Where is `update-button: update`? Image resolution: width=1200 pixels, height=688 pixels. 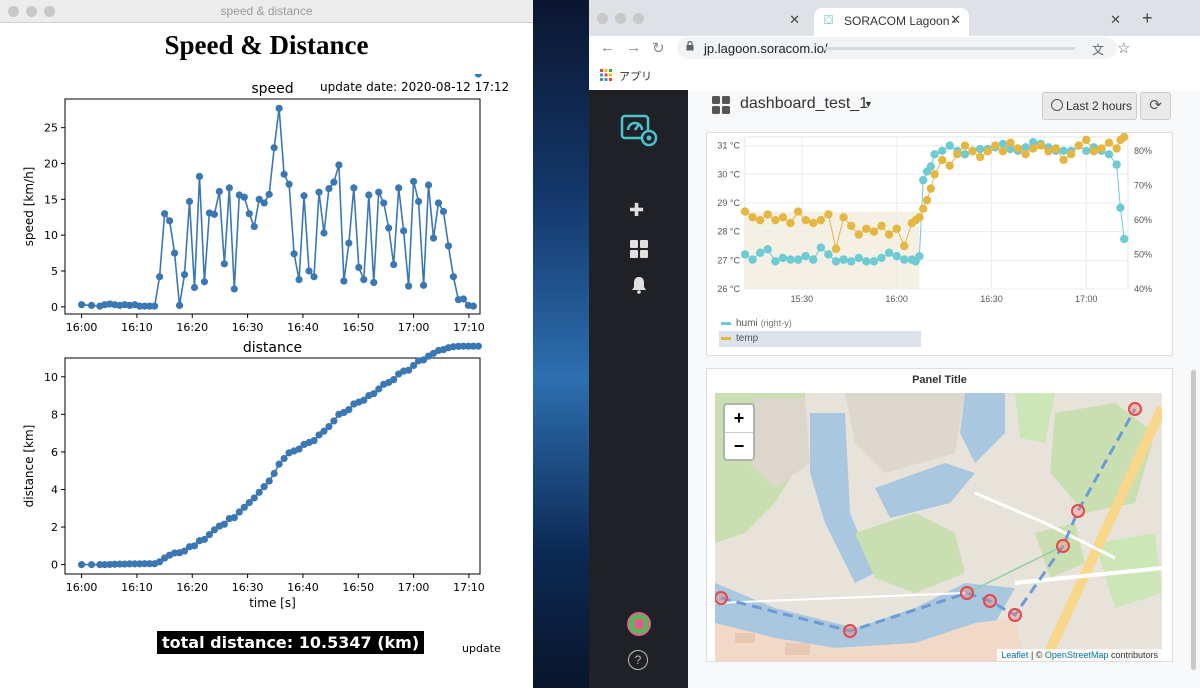
update-button: update is located at coordinates (479, 648).